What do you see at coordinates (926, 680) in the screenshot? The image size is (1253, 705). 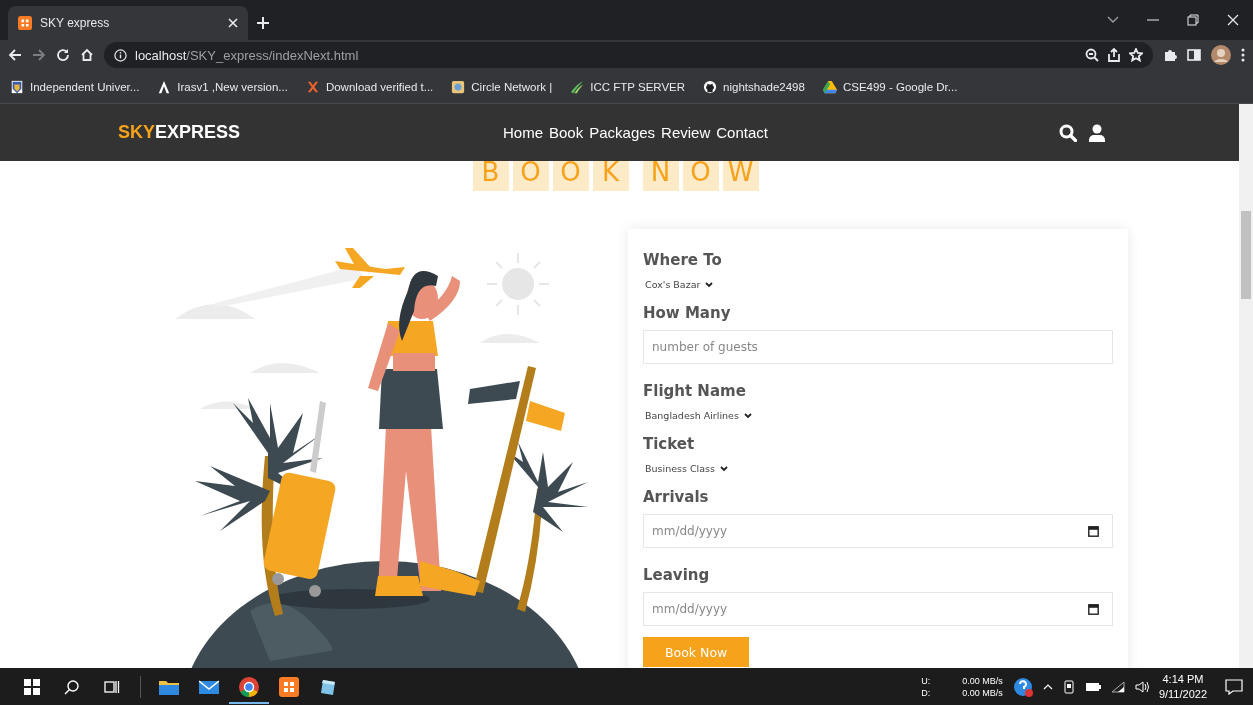 I see `upload-label: U:` at bounding box center [926, 680].